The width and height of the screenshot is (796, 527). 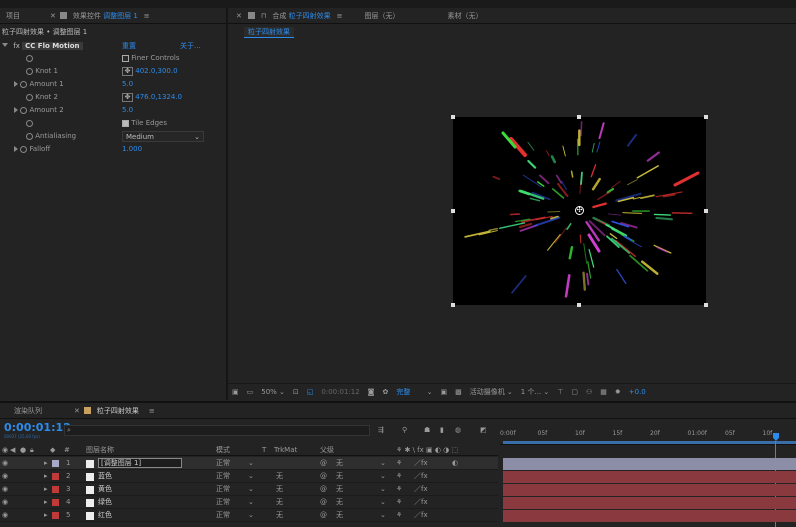 I want to click on roi-icon: ▣, so click(x=443, y=392).